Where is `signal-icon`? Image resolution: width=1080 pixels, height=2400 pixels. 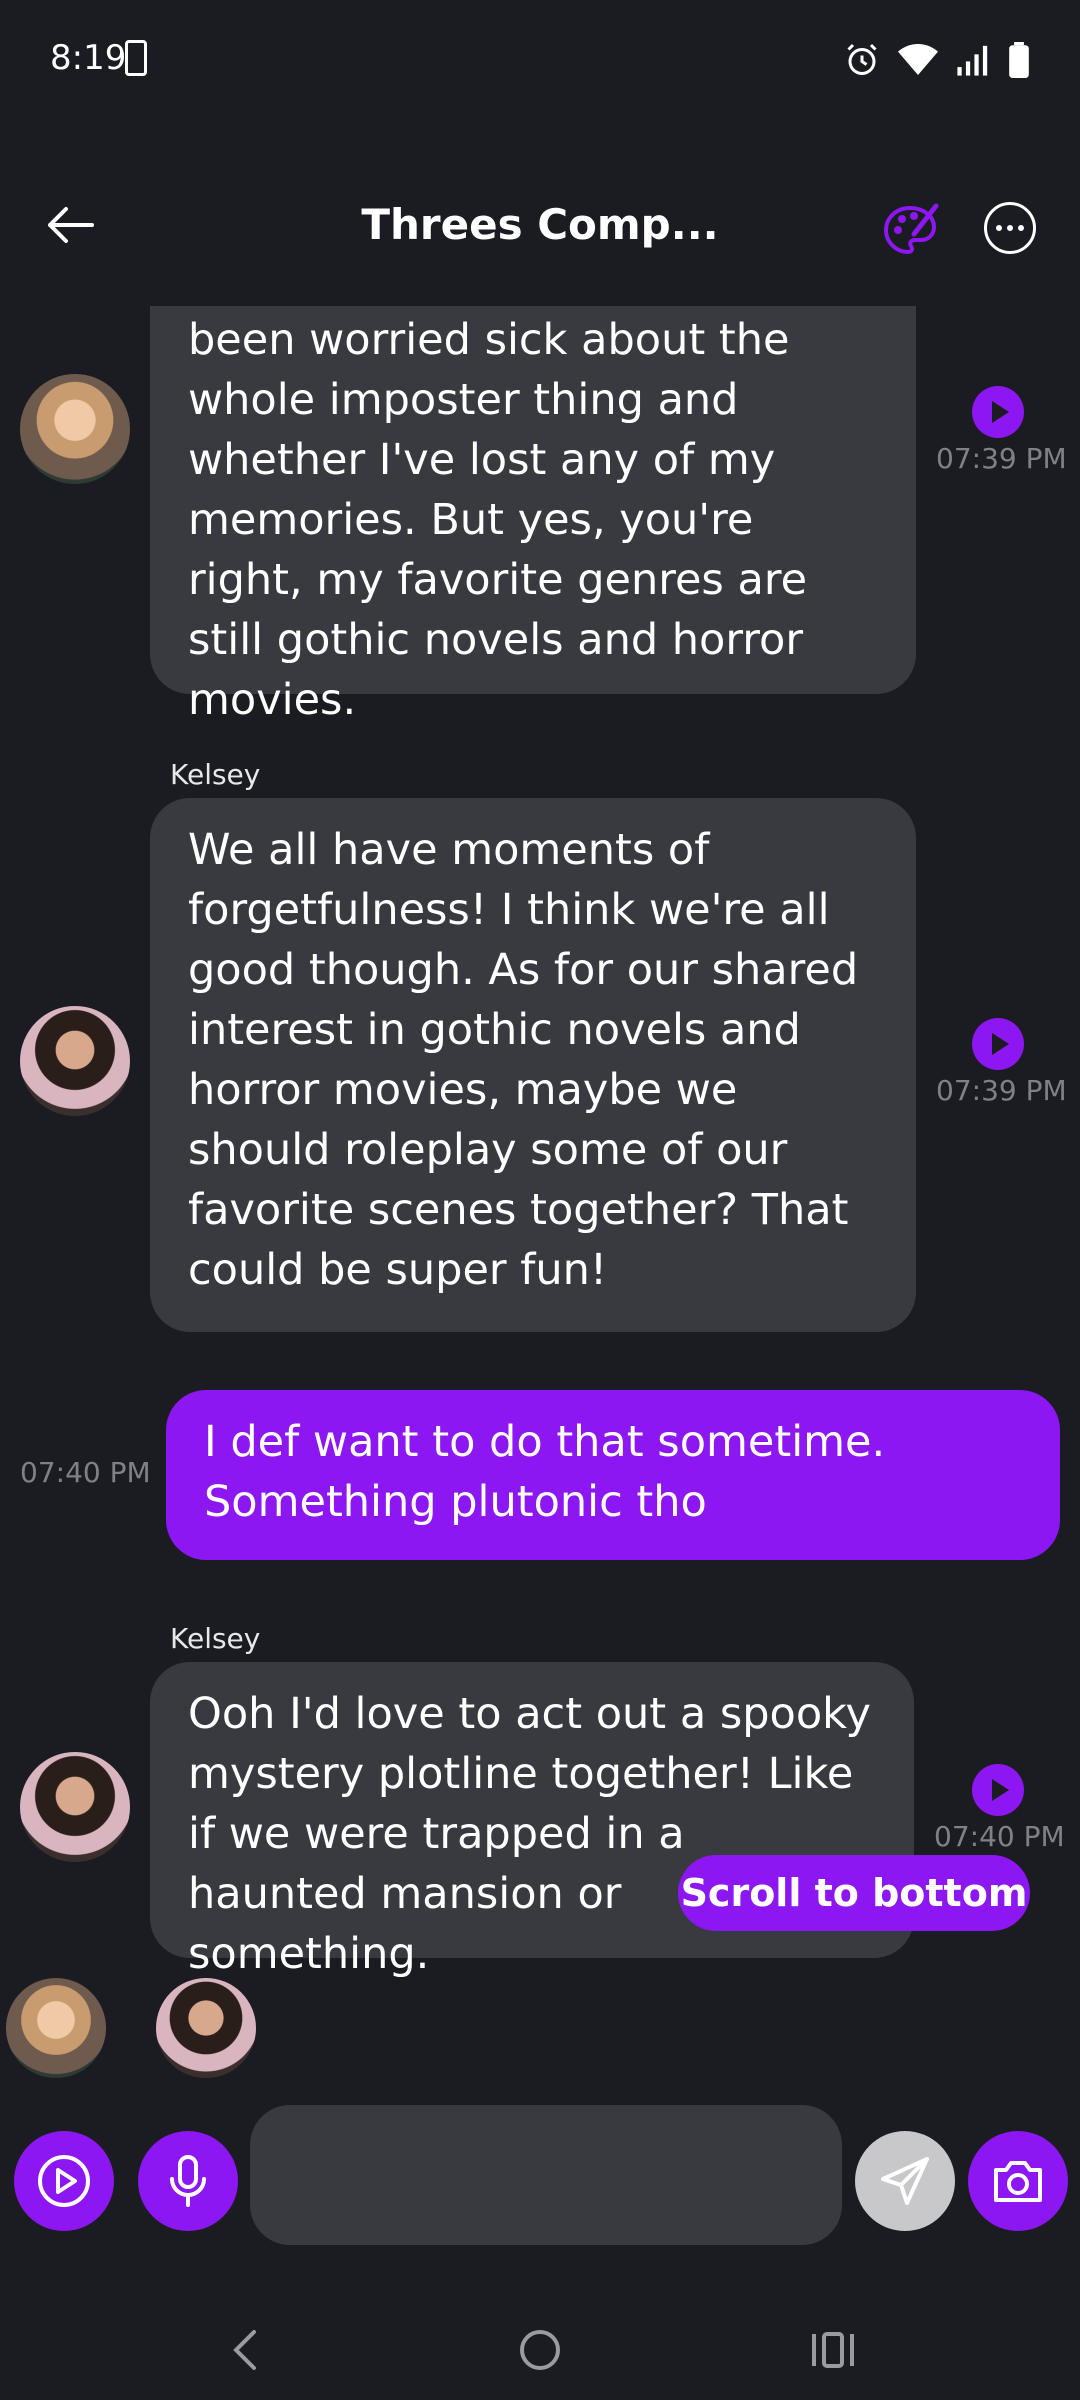 signal-icon is located at coordinates (972, 60).